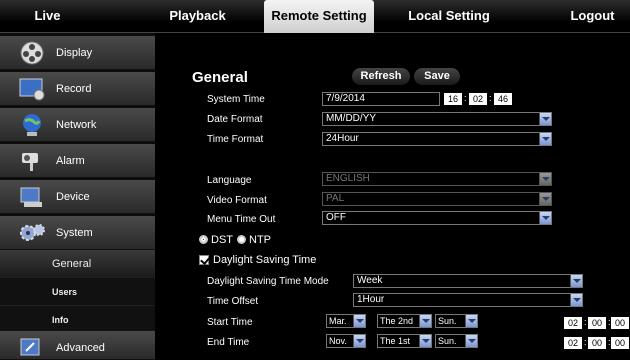 The width and height of the screenshot is (630, 360). What do you see at coordinates (268, 281) in the screenshot?
I see `dst-mode-label: Daylight Saving Time Mode` at bounding box center [268, 281].